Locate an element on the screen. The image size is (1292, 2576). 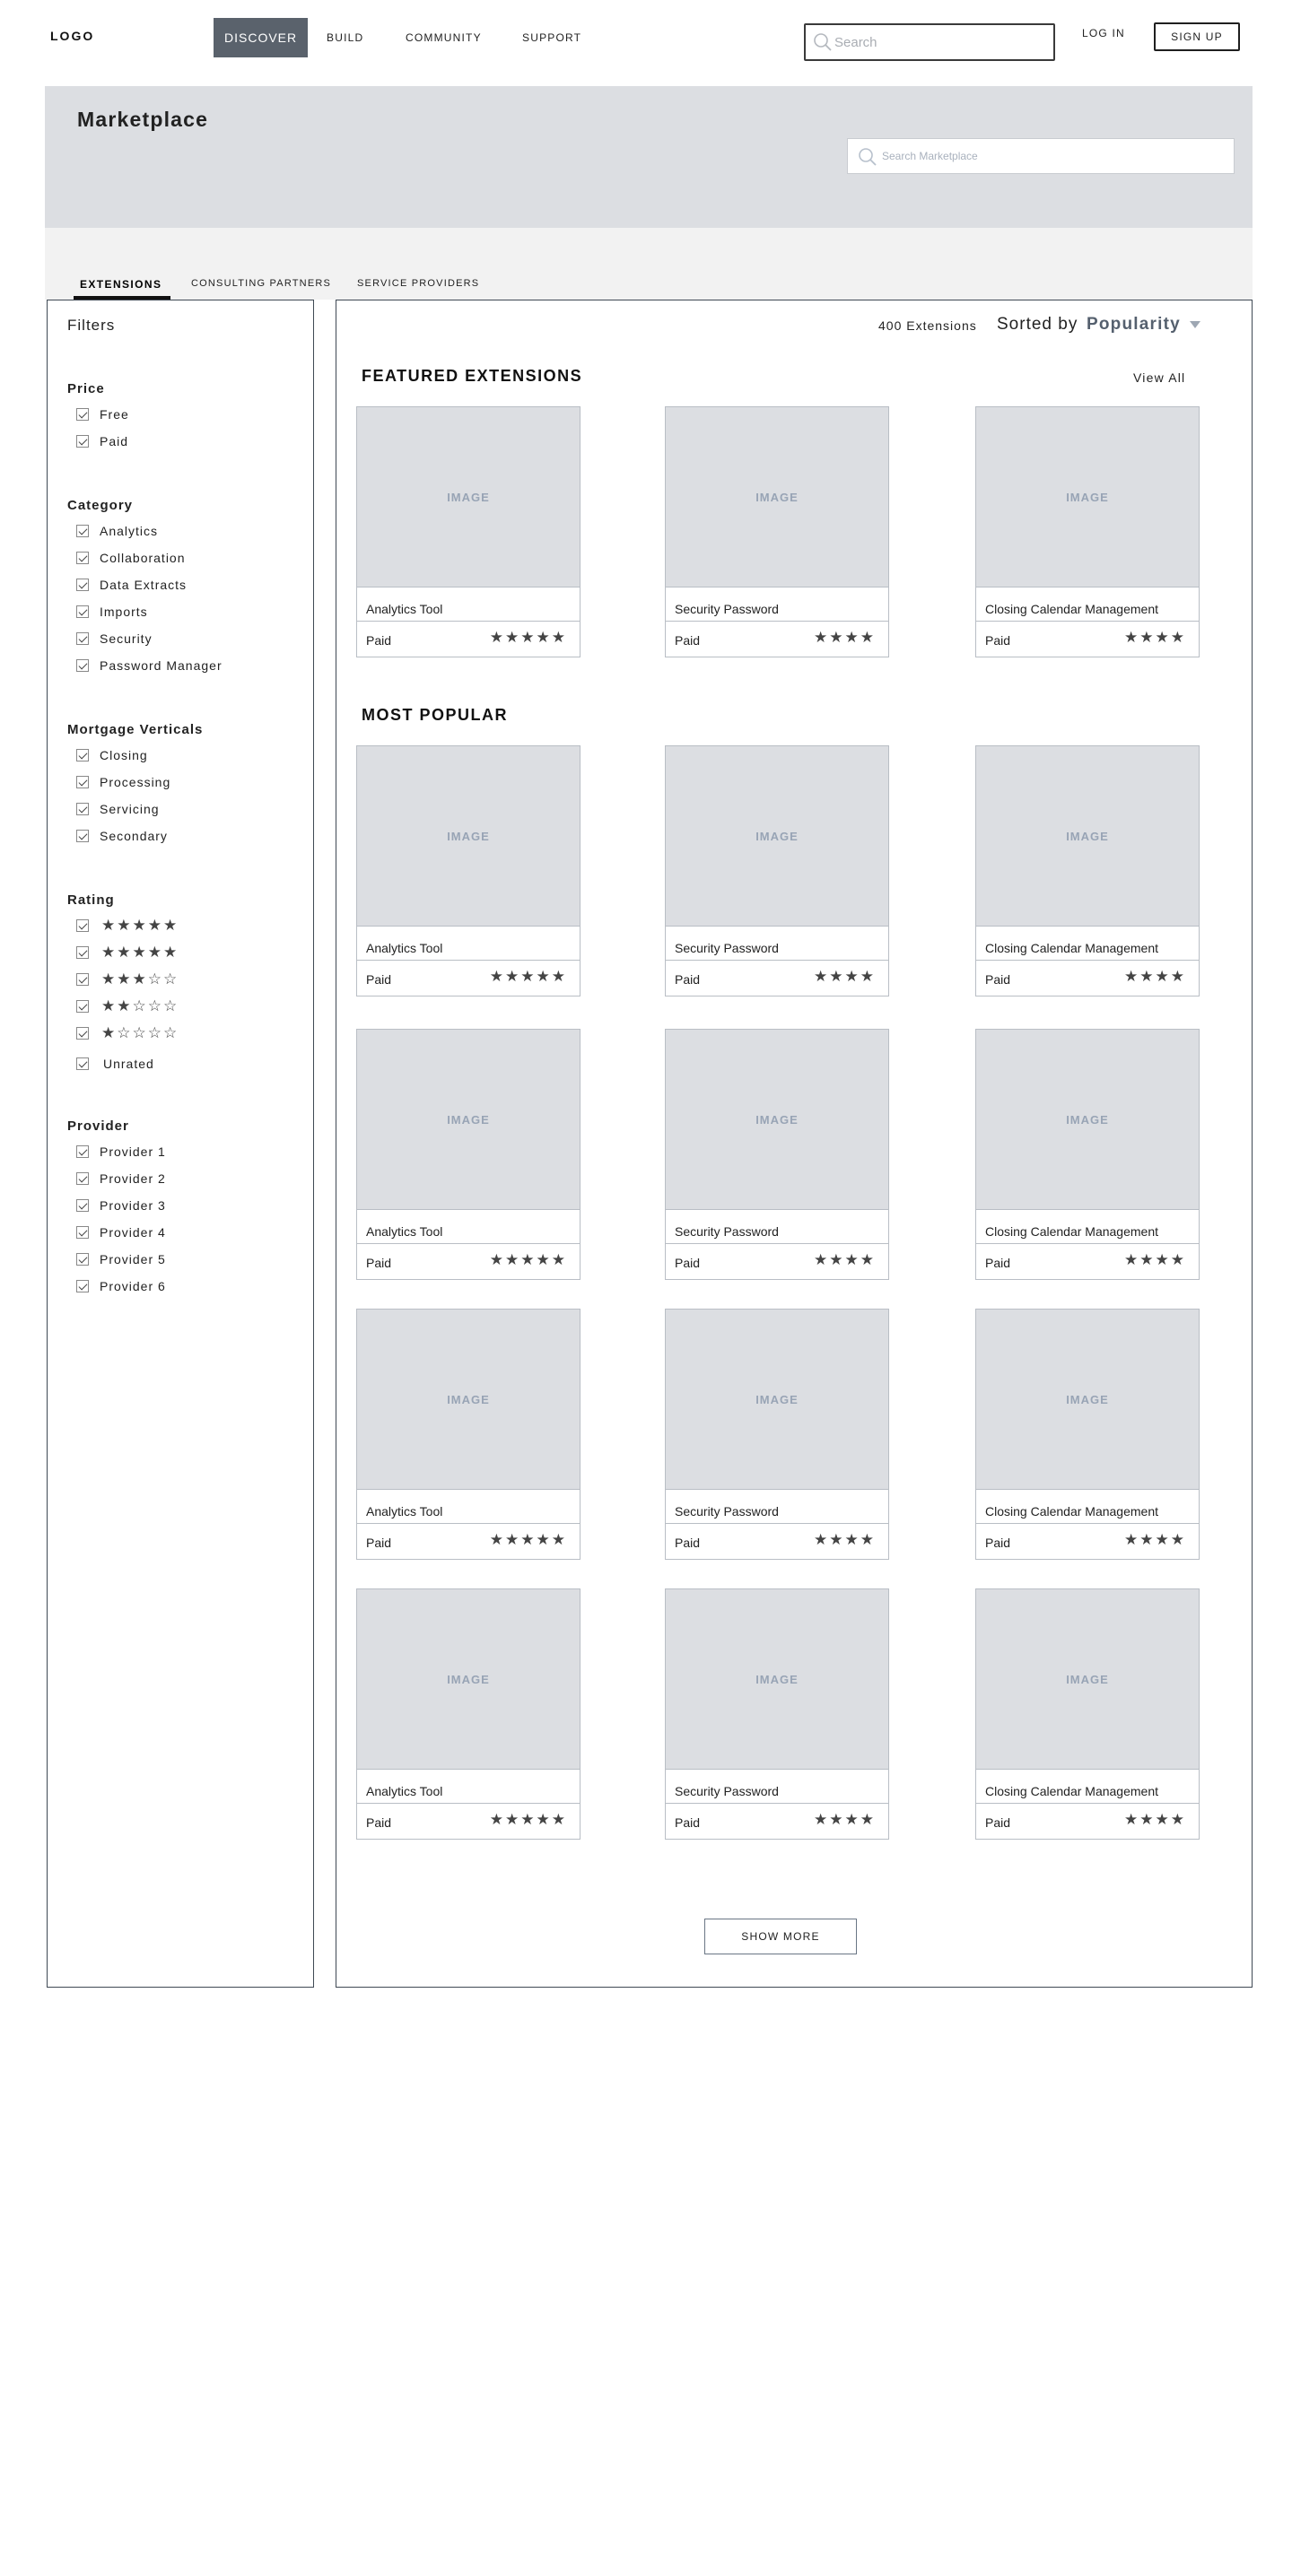
filter-option-analytics: Analytics is located at coordinates (117, 531).